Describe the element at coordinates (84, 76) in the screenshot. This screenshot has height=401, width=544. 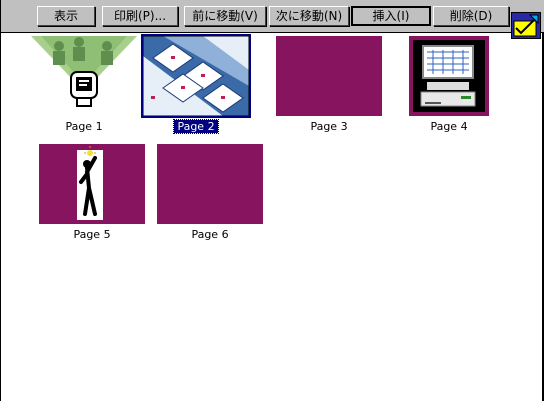
I see `people-computer-spotlight-image` at that location.